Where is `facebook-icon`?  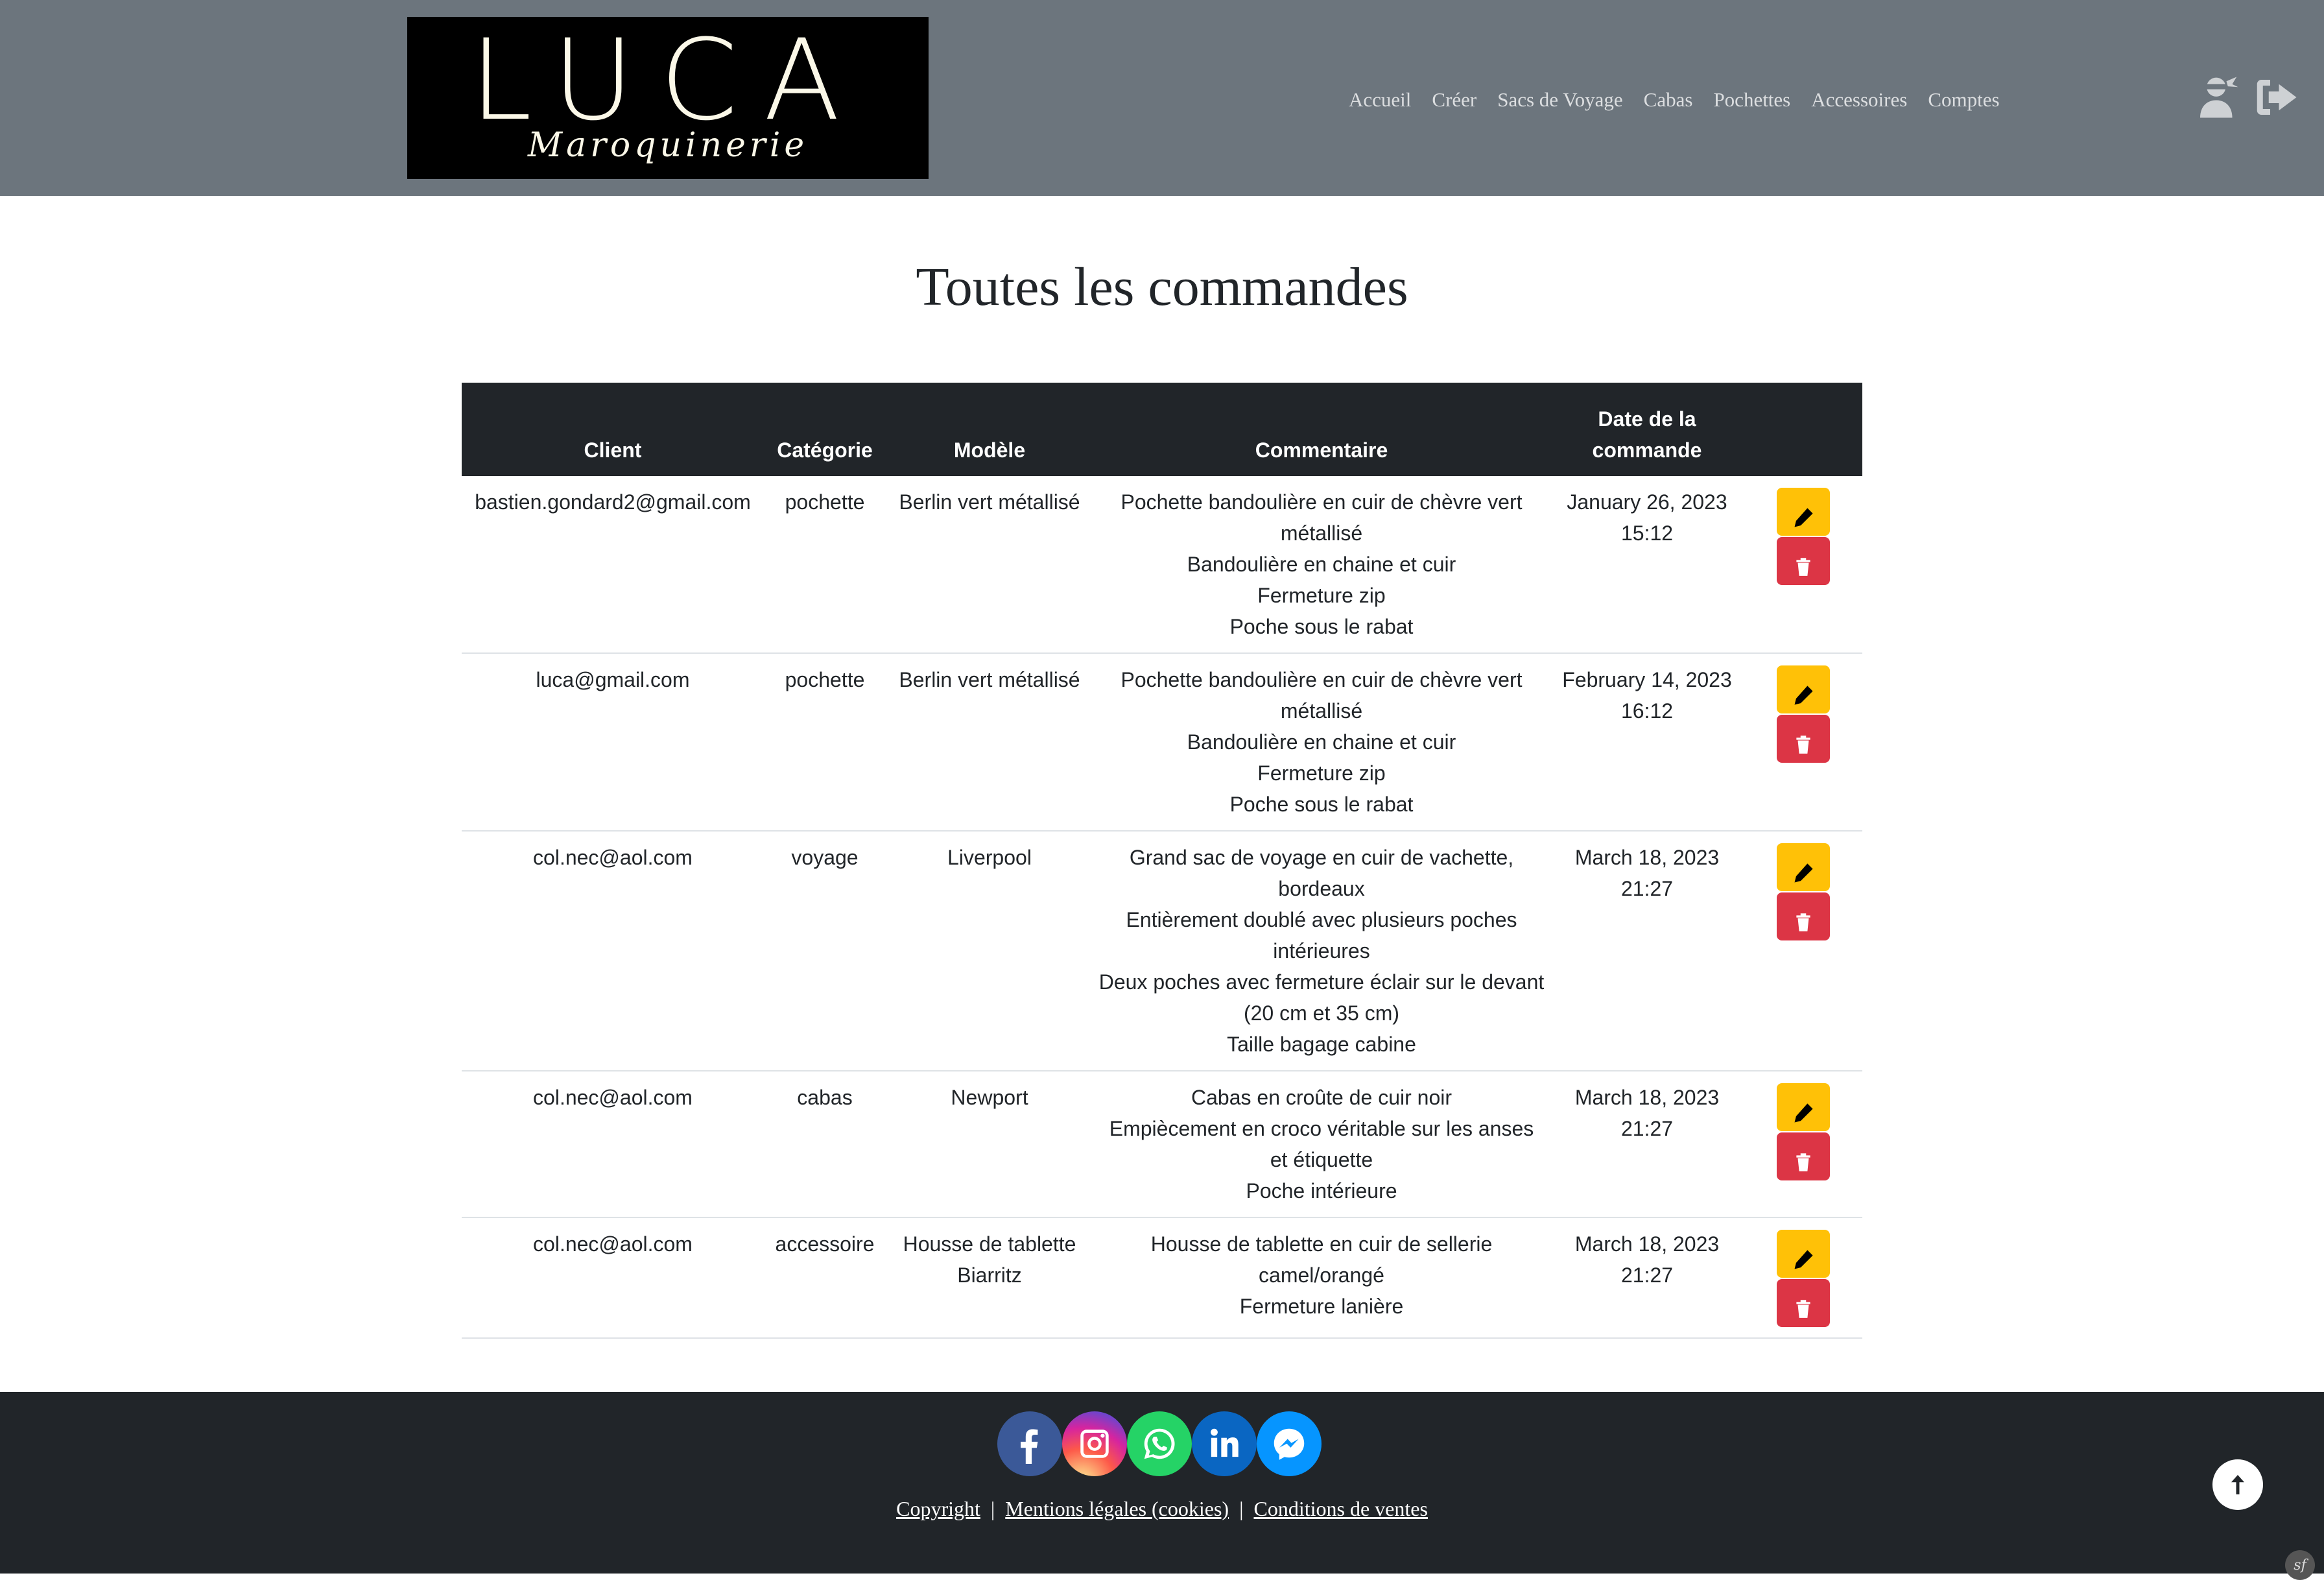 facebook-icon is located at coordinates (1029, 1443).